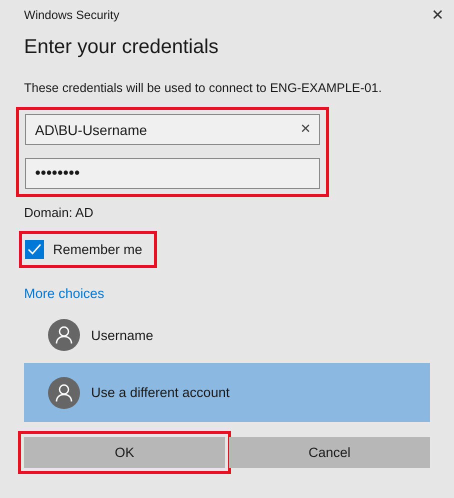 The image size is (454, 498). Describe the element at coordinates (329, 452) in the screenshot. I see `cancel-button: Cancel` at that location.